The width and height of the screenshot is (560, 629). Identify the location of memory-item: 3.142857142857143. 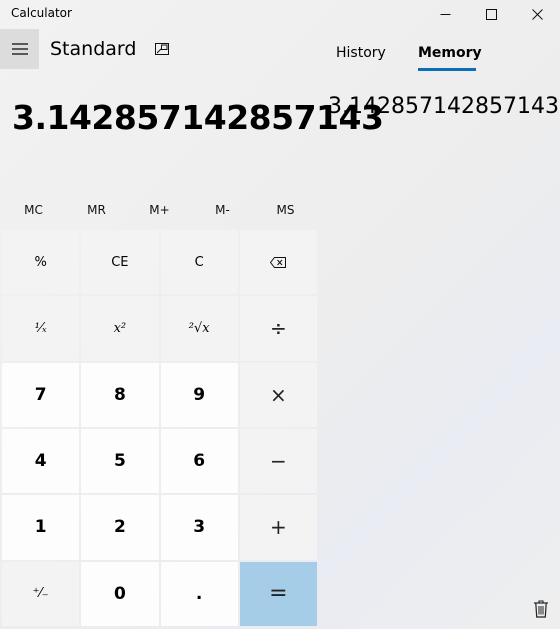
(443, 106).